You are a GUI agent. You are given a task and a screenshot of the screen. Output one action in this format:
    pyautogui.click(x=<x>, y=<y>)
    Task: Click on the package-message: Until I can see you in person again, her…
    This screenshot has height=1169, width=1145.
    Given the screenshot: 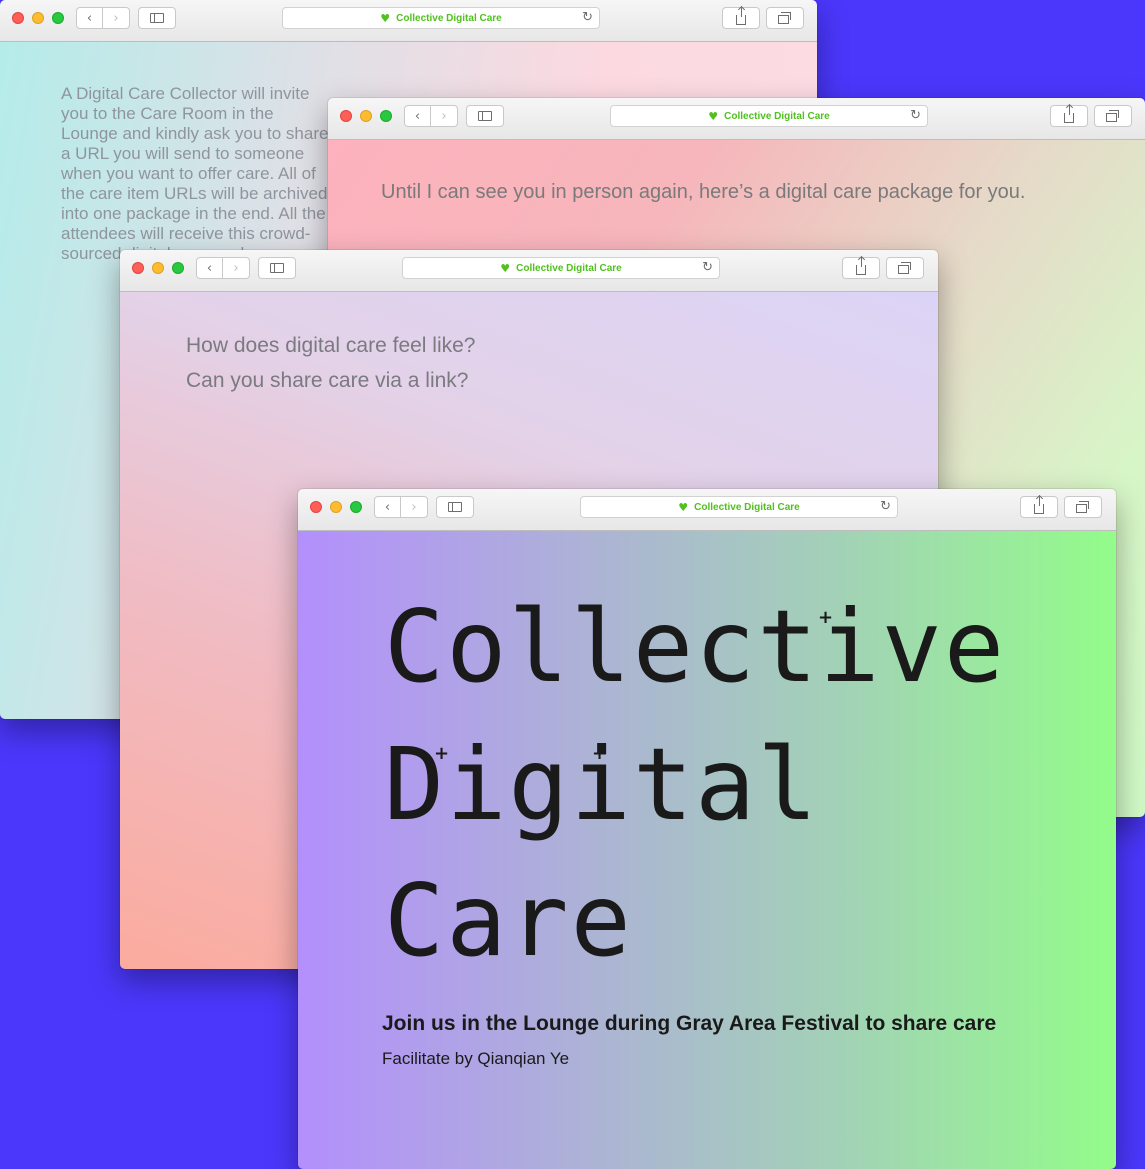 What is the action you would take?
    pyautogui.click(x=703, y=192)
    